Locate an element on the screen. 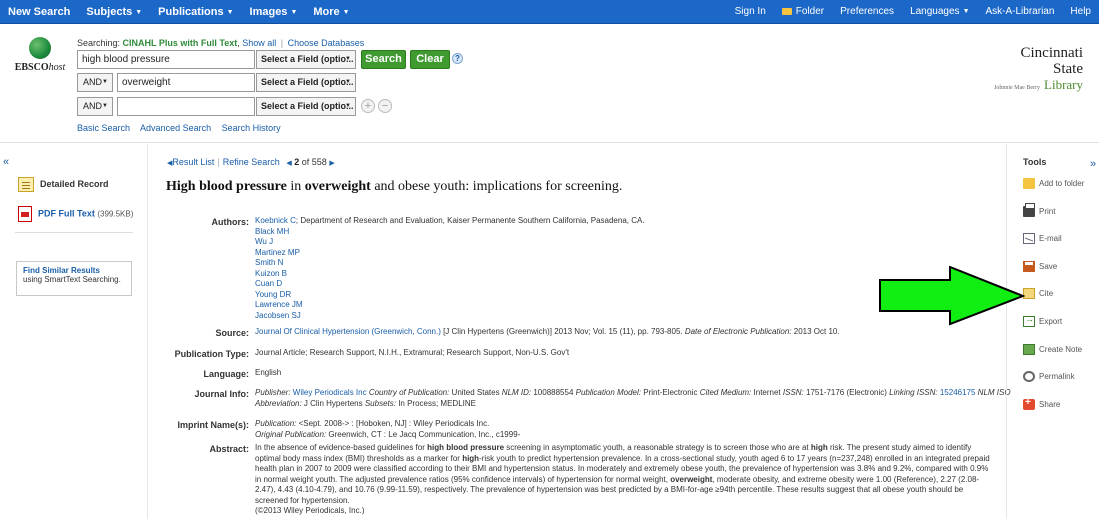 Image resolution: width=1099 pixels, height=519 pixels. boolean-select-3: AND ▼ is located at coordinates (95, 106).